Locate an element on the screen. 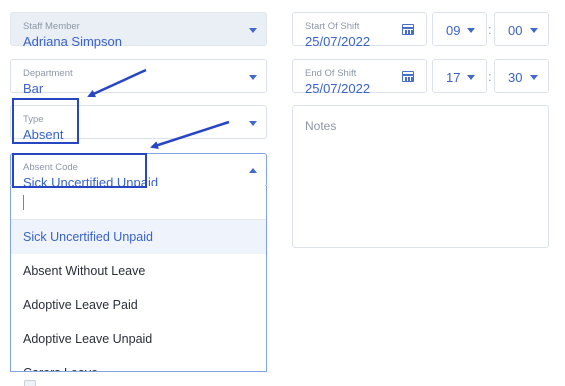 The height and width of the screenshot is (386, 565). start-minute-select: 00 is located at coordinates (521, 29).